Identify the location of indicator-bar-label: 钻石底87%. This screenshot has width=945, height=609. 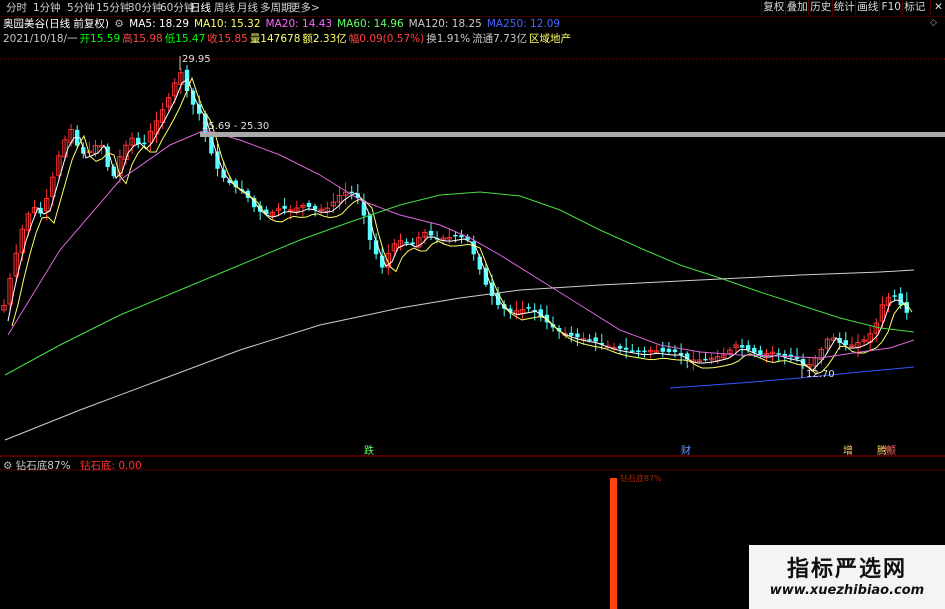
(641, 478).